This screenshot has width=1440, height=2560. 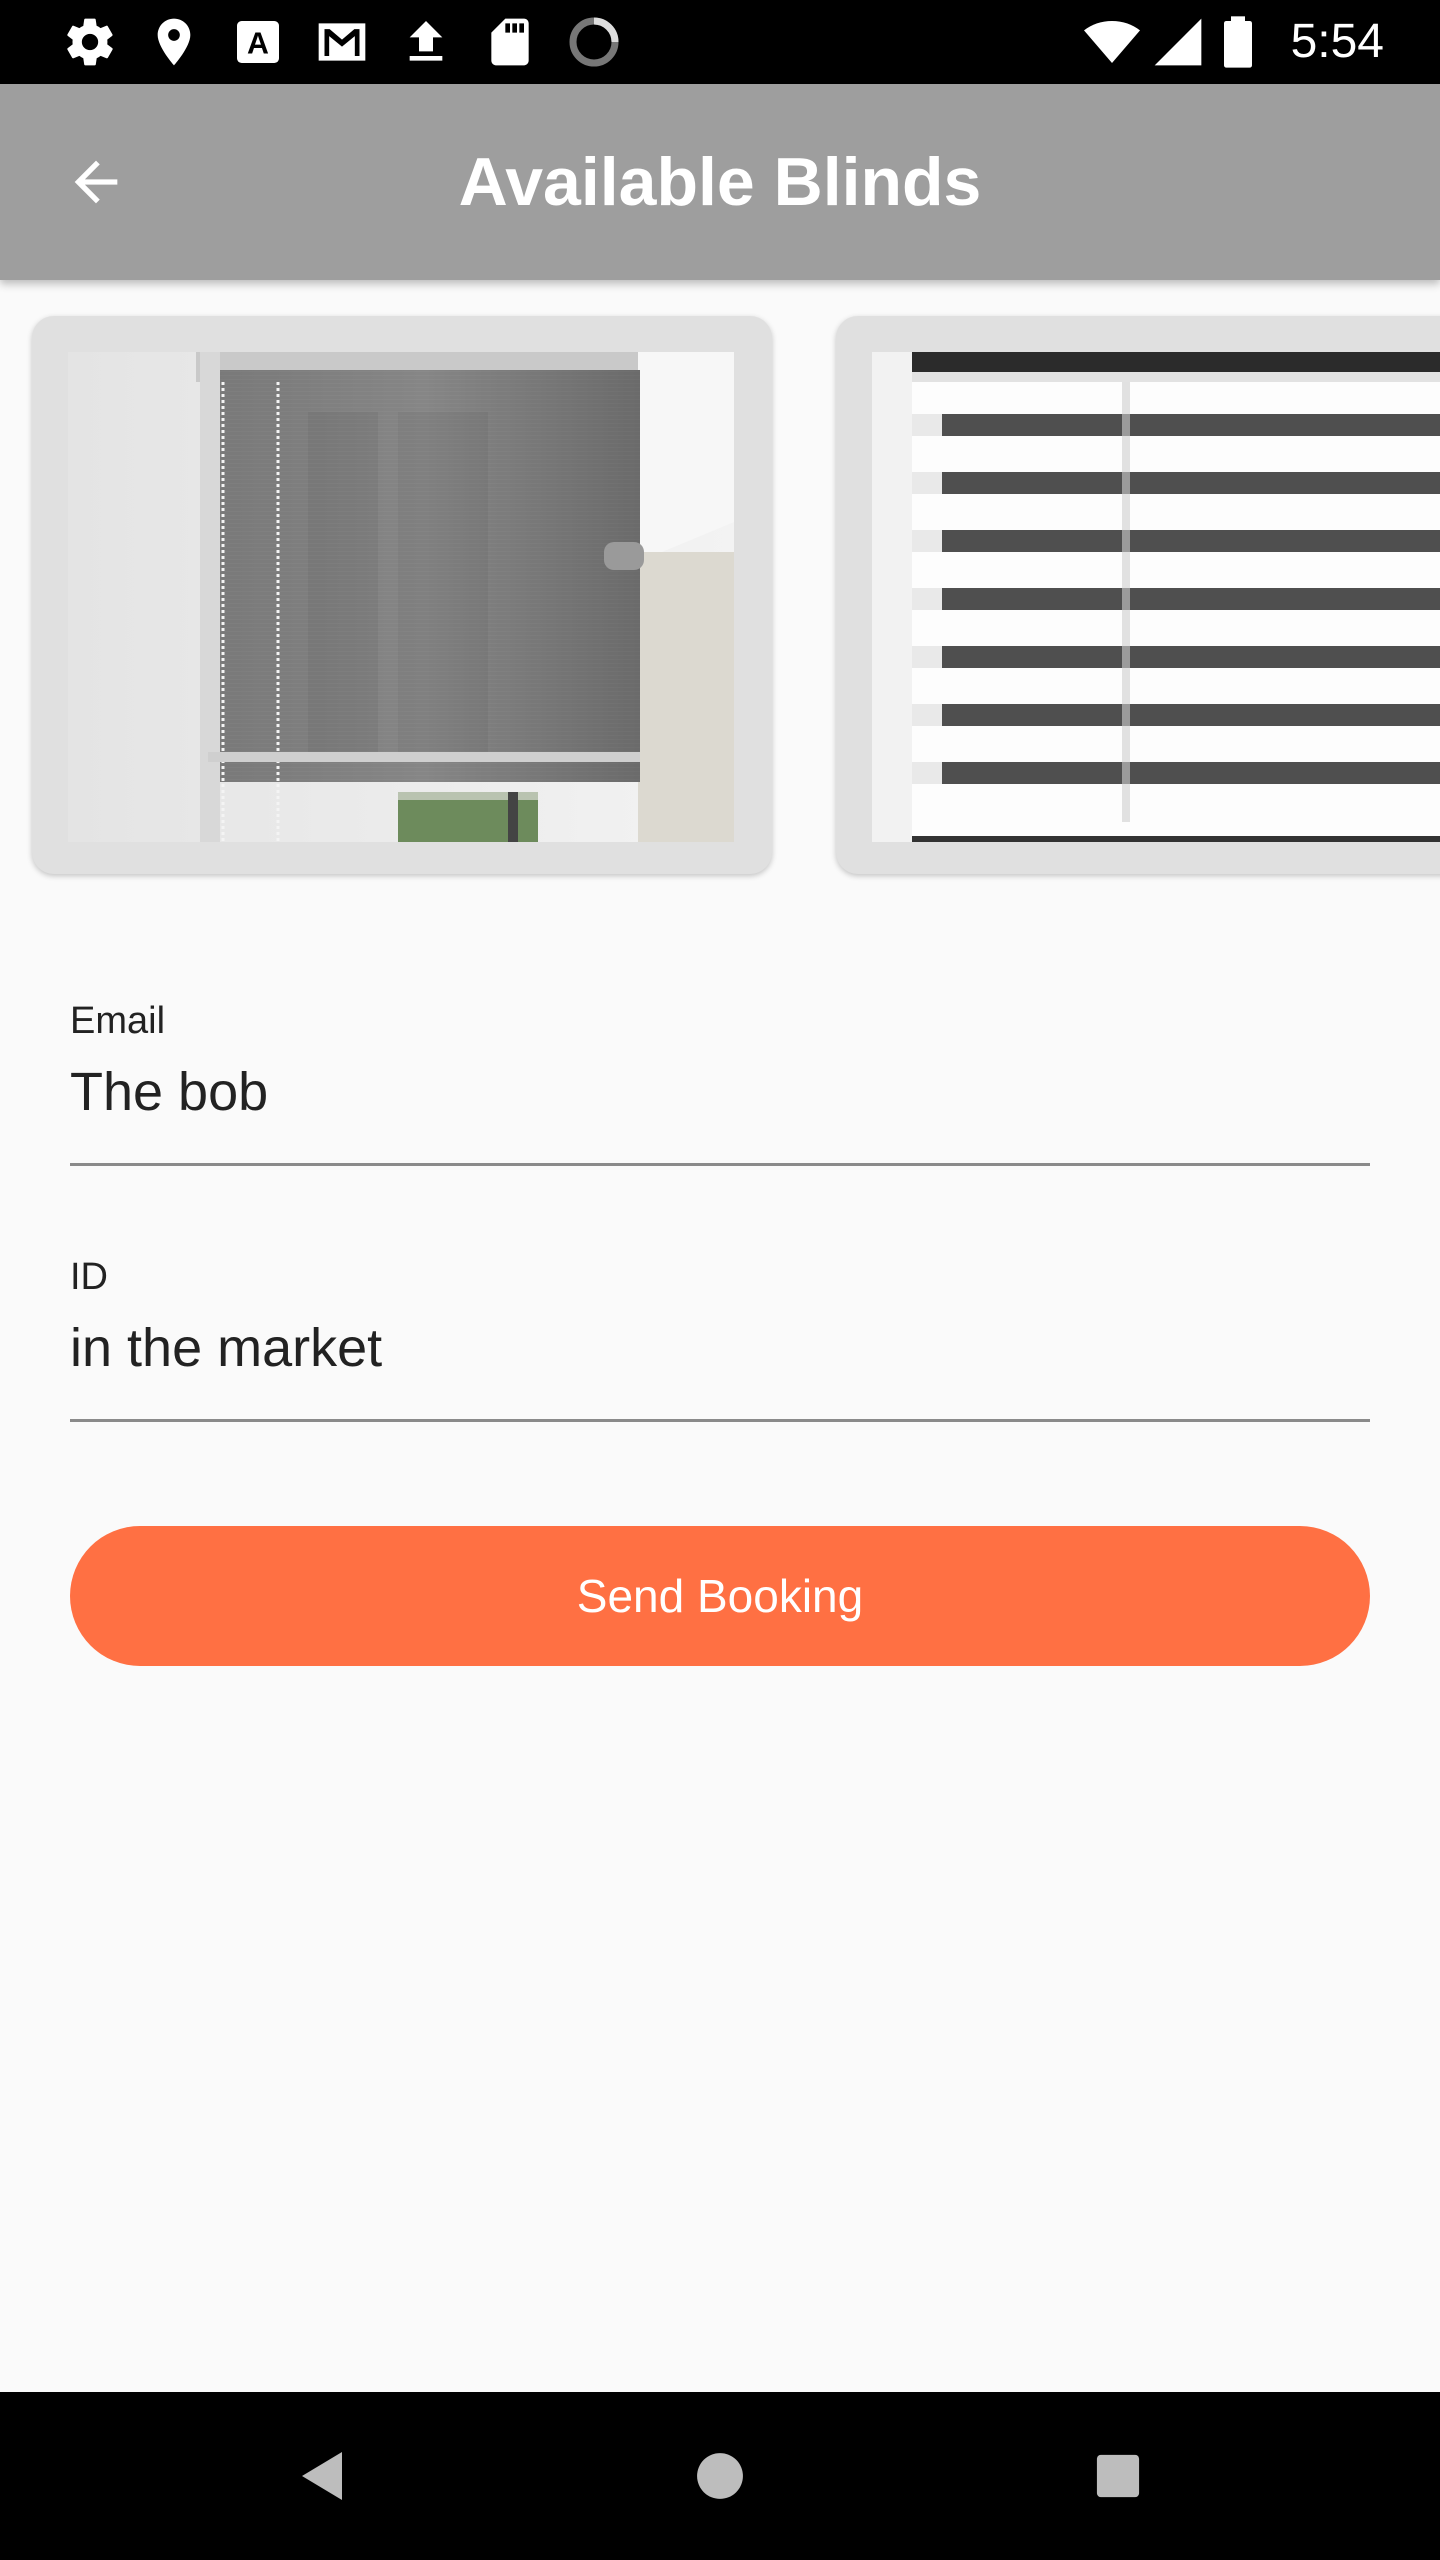 I want to click on email-input: The bob, so click(x=720, y=1092).